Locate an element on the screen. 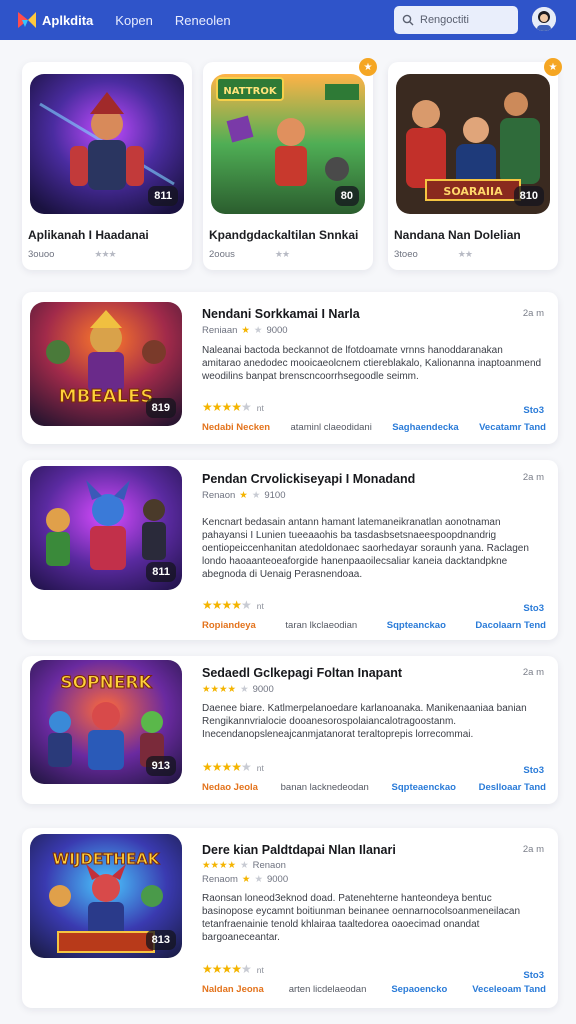  nav-link-reneolen: Reneolen is located at coordinates (203, 20).